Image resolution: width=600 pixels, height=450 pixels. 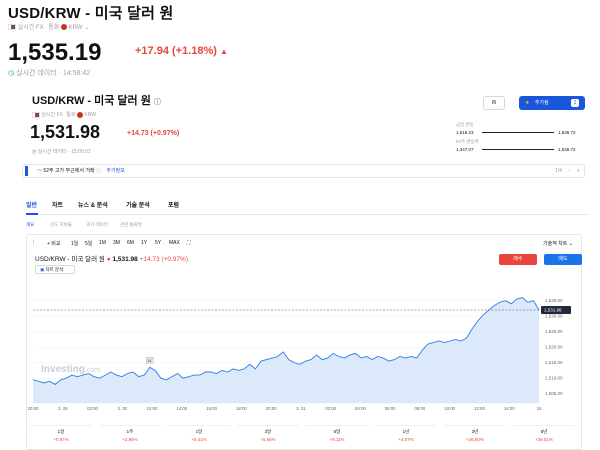 What do you see at coordinates (181, 51) in the screenshot?
I see `price-change: +17.94 (+1.18%) ▲` at bounding box center [181, 51].